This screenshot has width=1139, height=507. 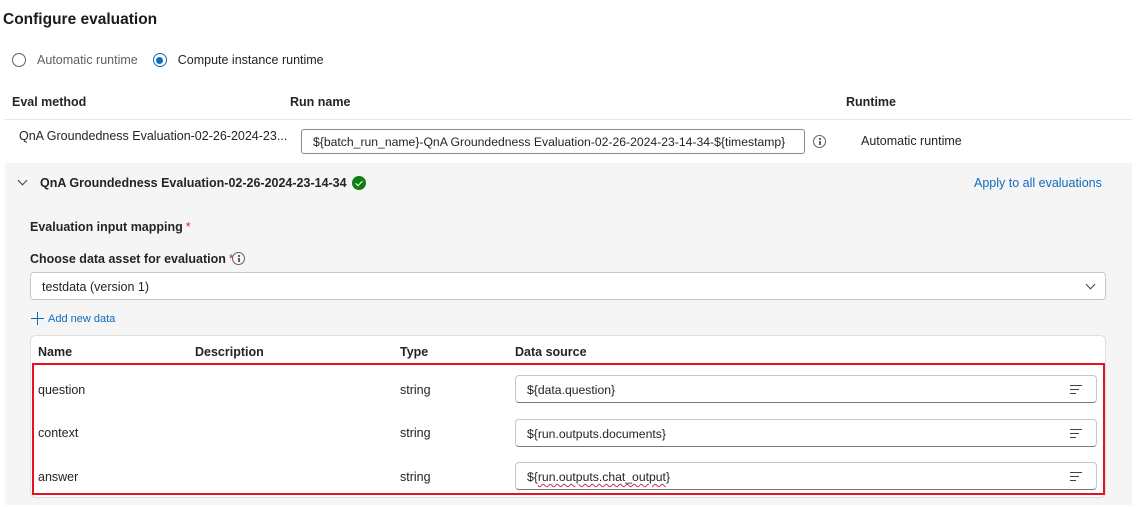 I want to click on apply-to-all-evaluations-link: Apply to all evaluations, so click(x=1038, y=183).